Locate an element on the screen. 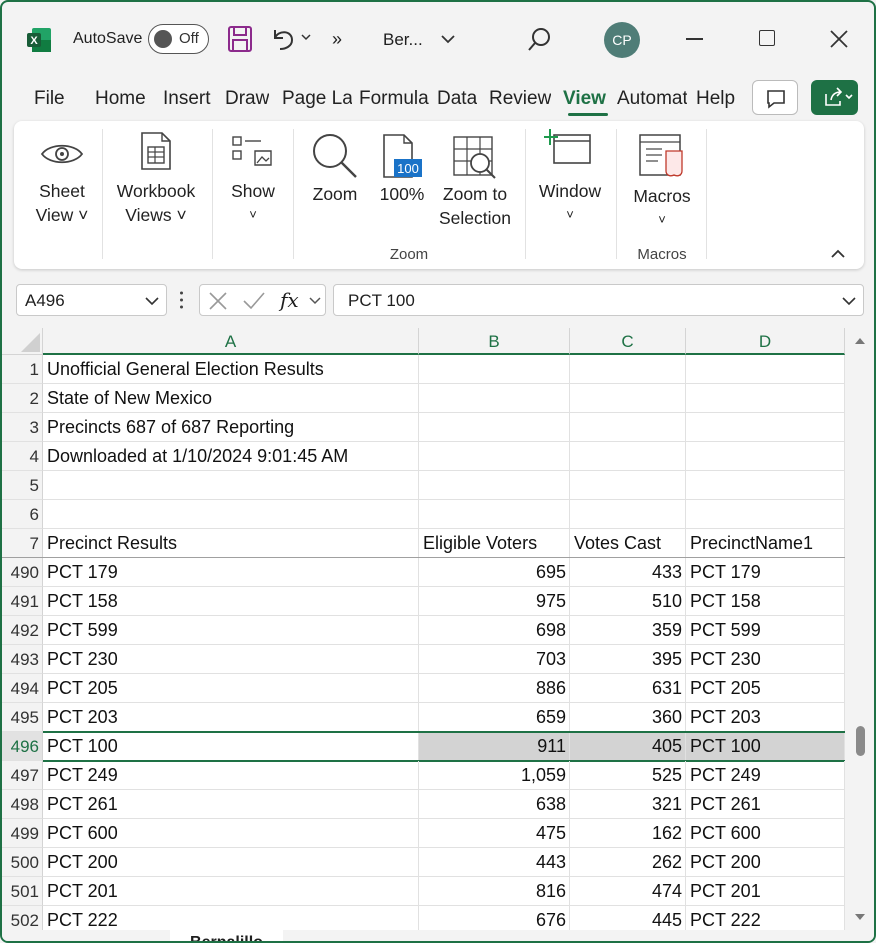 This screenshot has width=876, height=943. cell-a: PCT 261 is located at coordinates (231, 804).